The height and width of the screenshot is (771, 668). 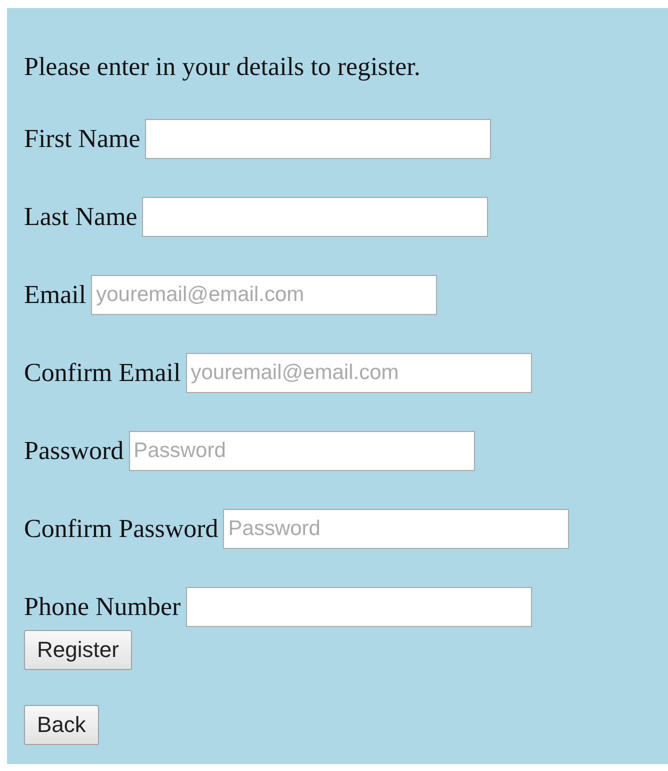 I want to click on register-button: Register, so click(x=78, y=650).